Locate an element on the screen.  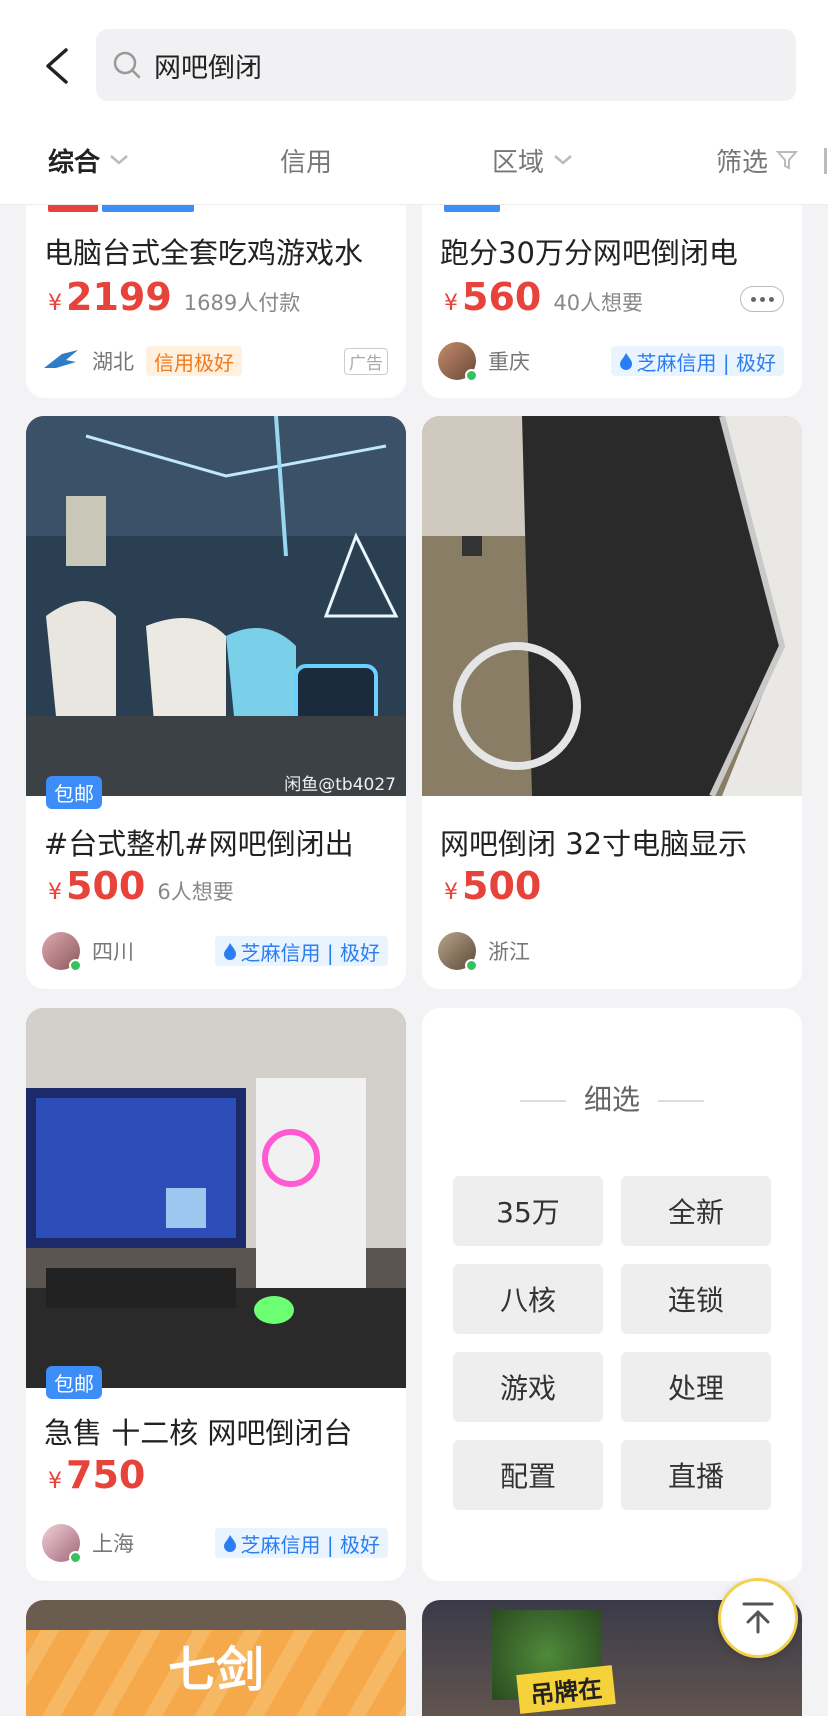
filter-chip: 35万 is located at coordinates (528, 1211).